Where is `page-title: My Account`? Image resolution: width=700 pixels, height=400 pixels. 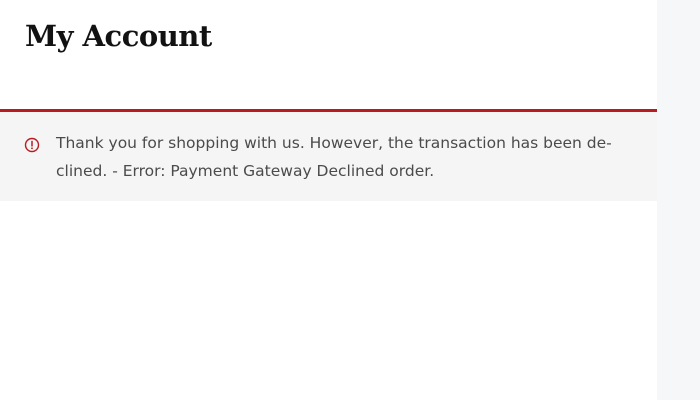 page-title: My Account is located at coordinates (118, 36).